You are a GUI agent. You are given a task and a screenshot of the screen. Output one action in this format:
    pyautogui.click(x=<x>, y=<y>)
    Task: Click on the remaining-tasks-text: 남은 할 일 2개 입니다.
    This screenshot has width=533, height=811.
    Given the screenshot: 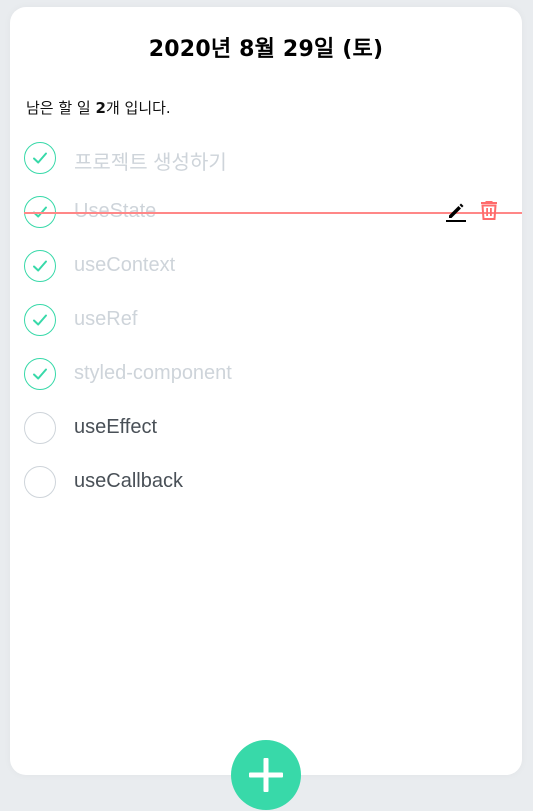 What is the action you would take?
    pyautogui.click(x=98, y=107)
    